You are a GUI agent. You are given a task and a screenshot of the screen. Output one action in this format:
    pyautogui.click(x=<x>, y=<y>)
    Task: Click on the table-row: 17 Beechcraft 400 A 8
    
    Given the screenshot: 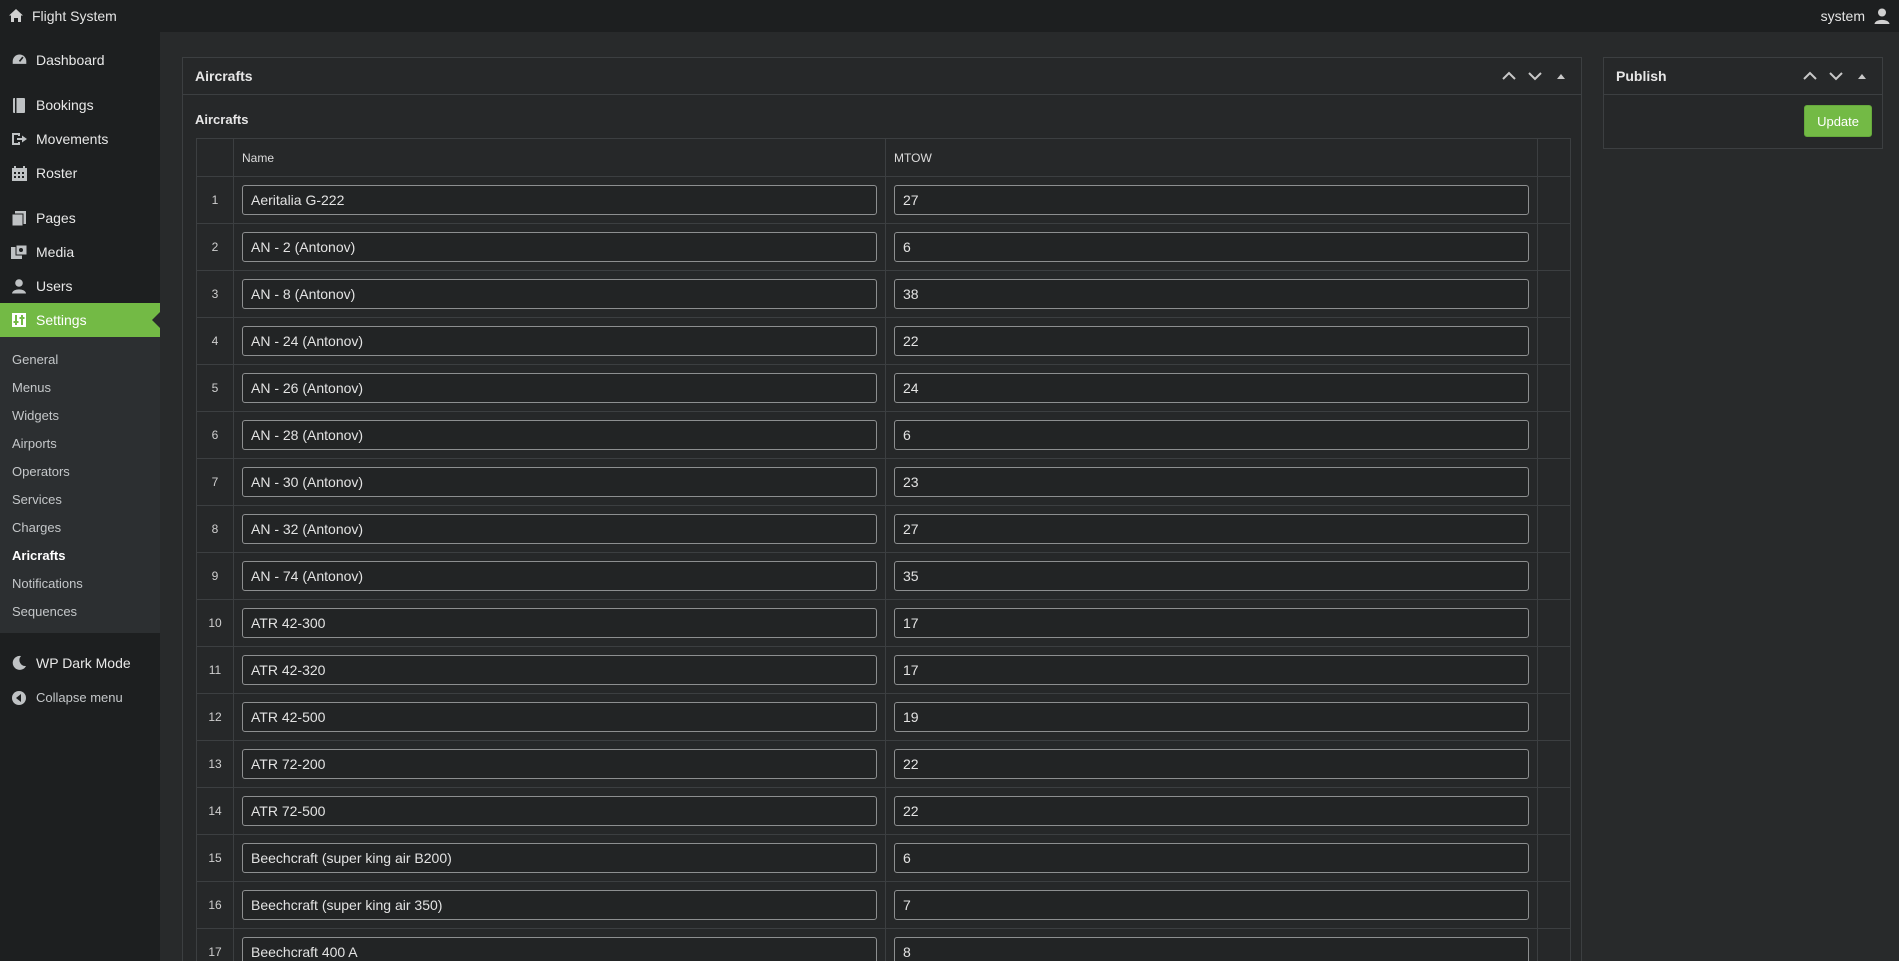 What is the action you would take?
    pyautogui.click(x=883, y=944)
    